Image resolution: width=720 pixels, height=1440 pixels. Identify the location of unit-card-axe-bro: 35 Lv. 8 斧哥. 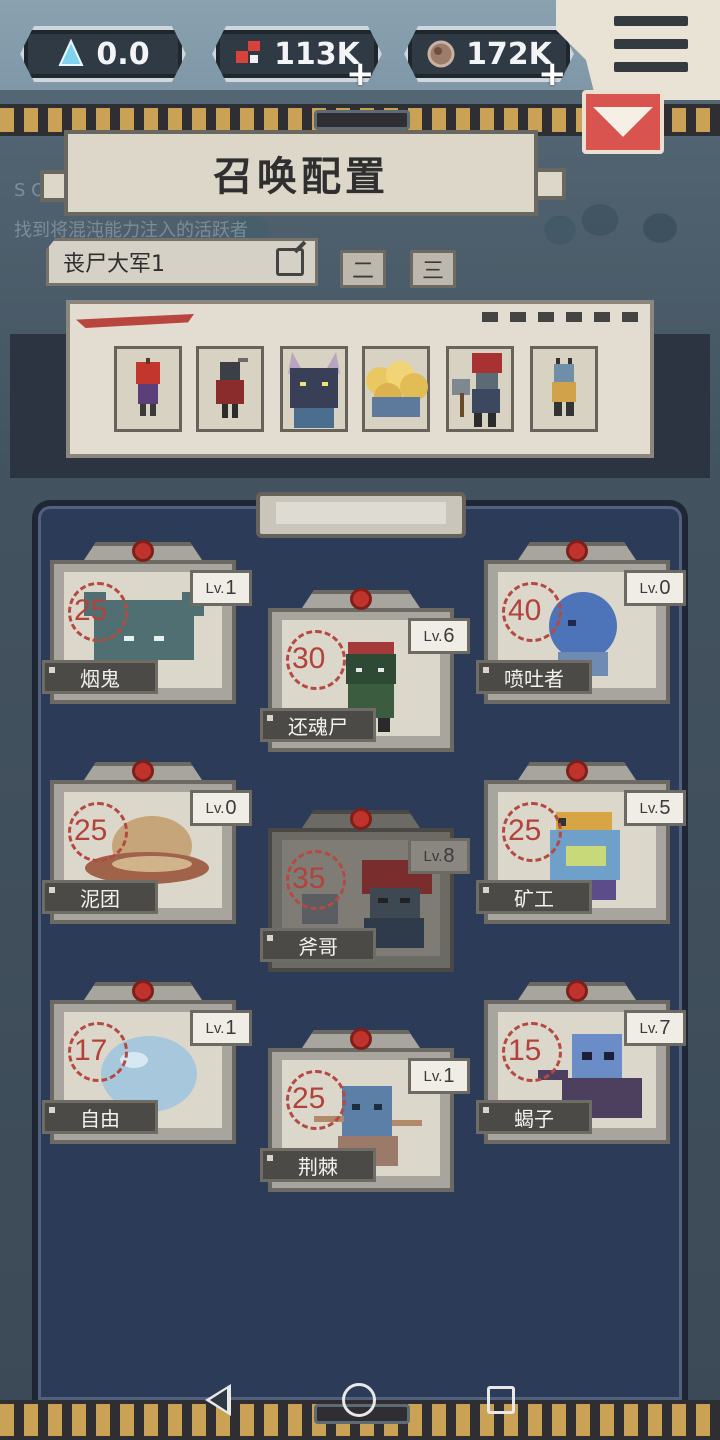
(365, 890).